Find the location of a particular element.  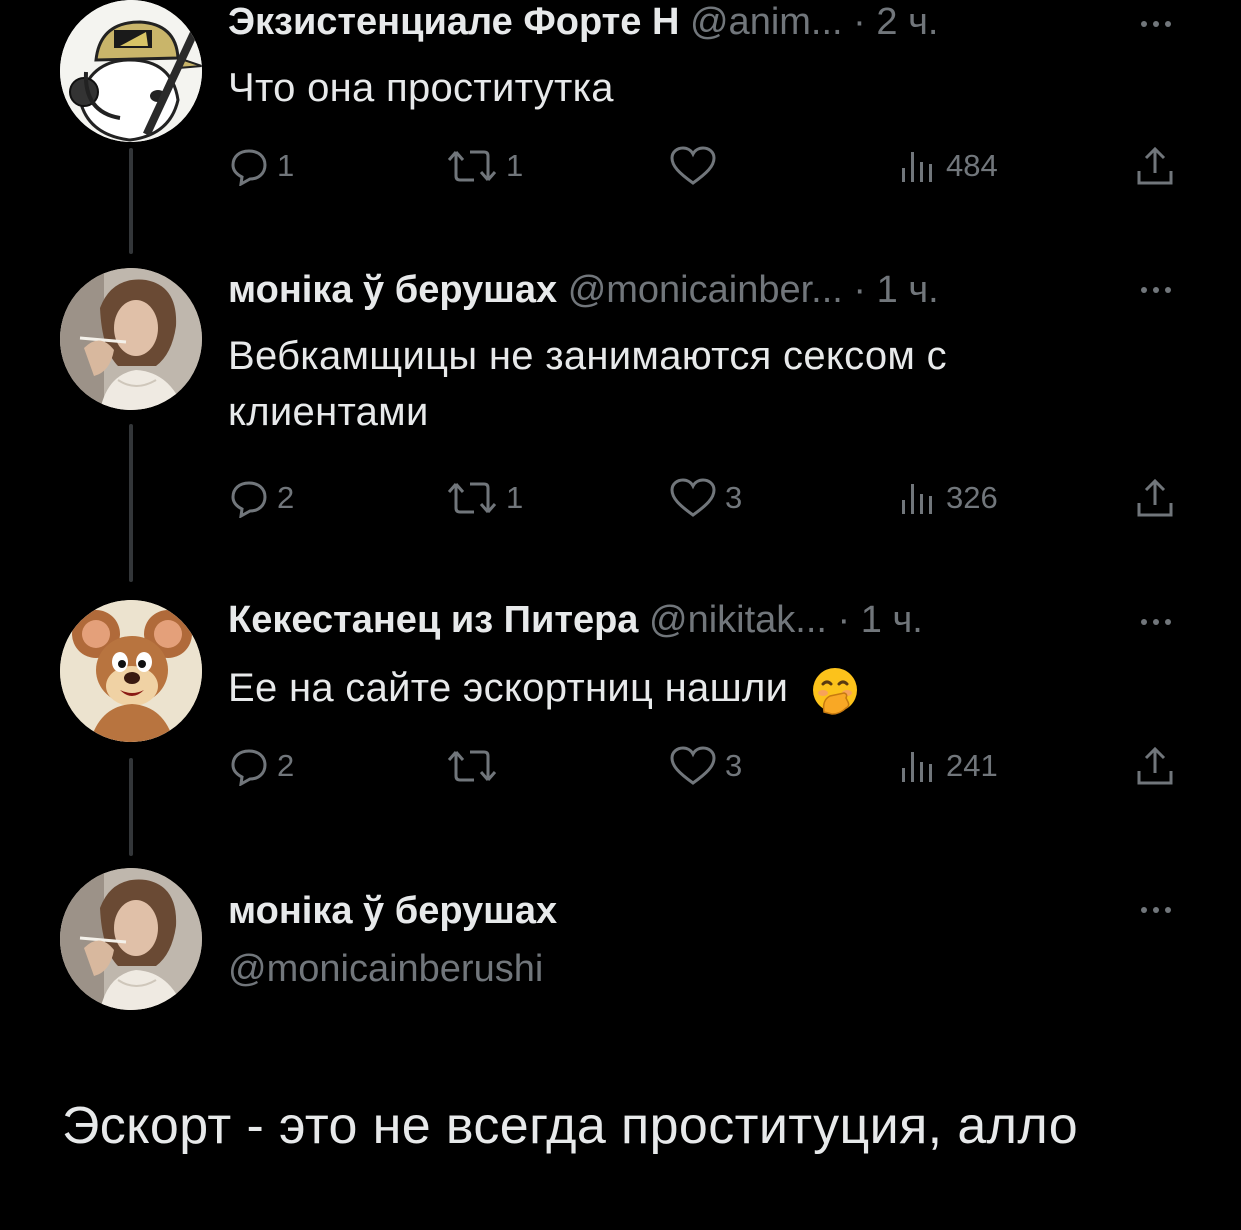

views-button: 241 is located at coordinates (948, 766).